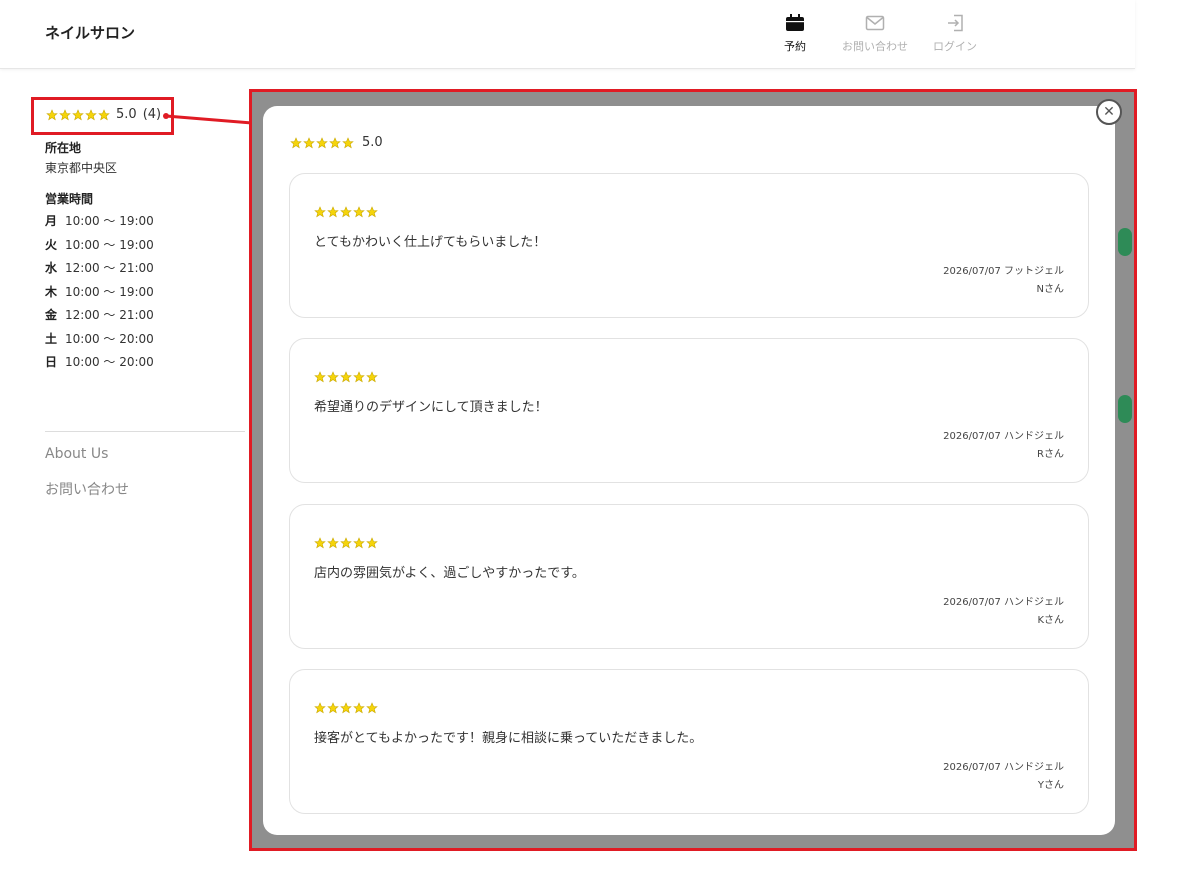 The width and height of the screenshot is (1196, 870). I want to click on hours-day: 木, so click(51, 291).